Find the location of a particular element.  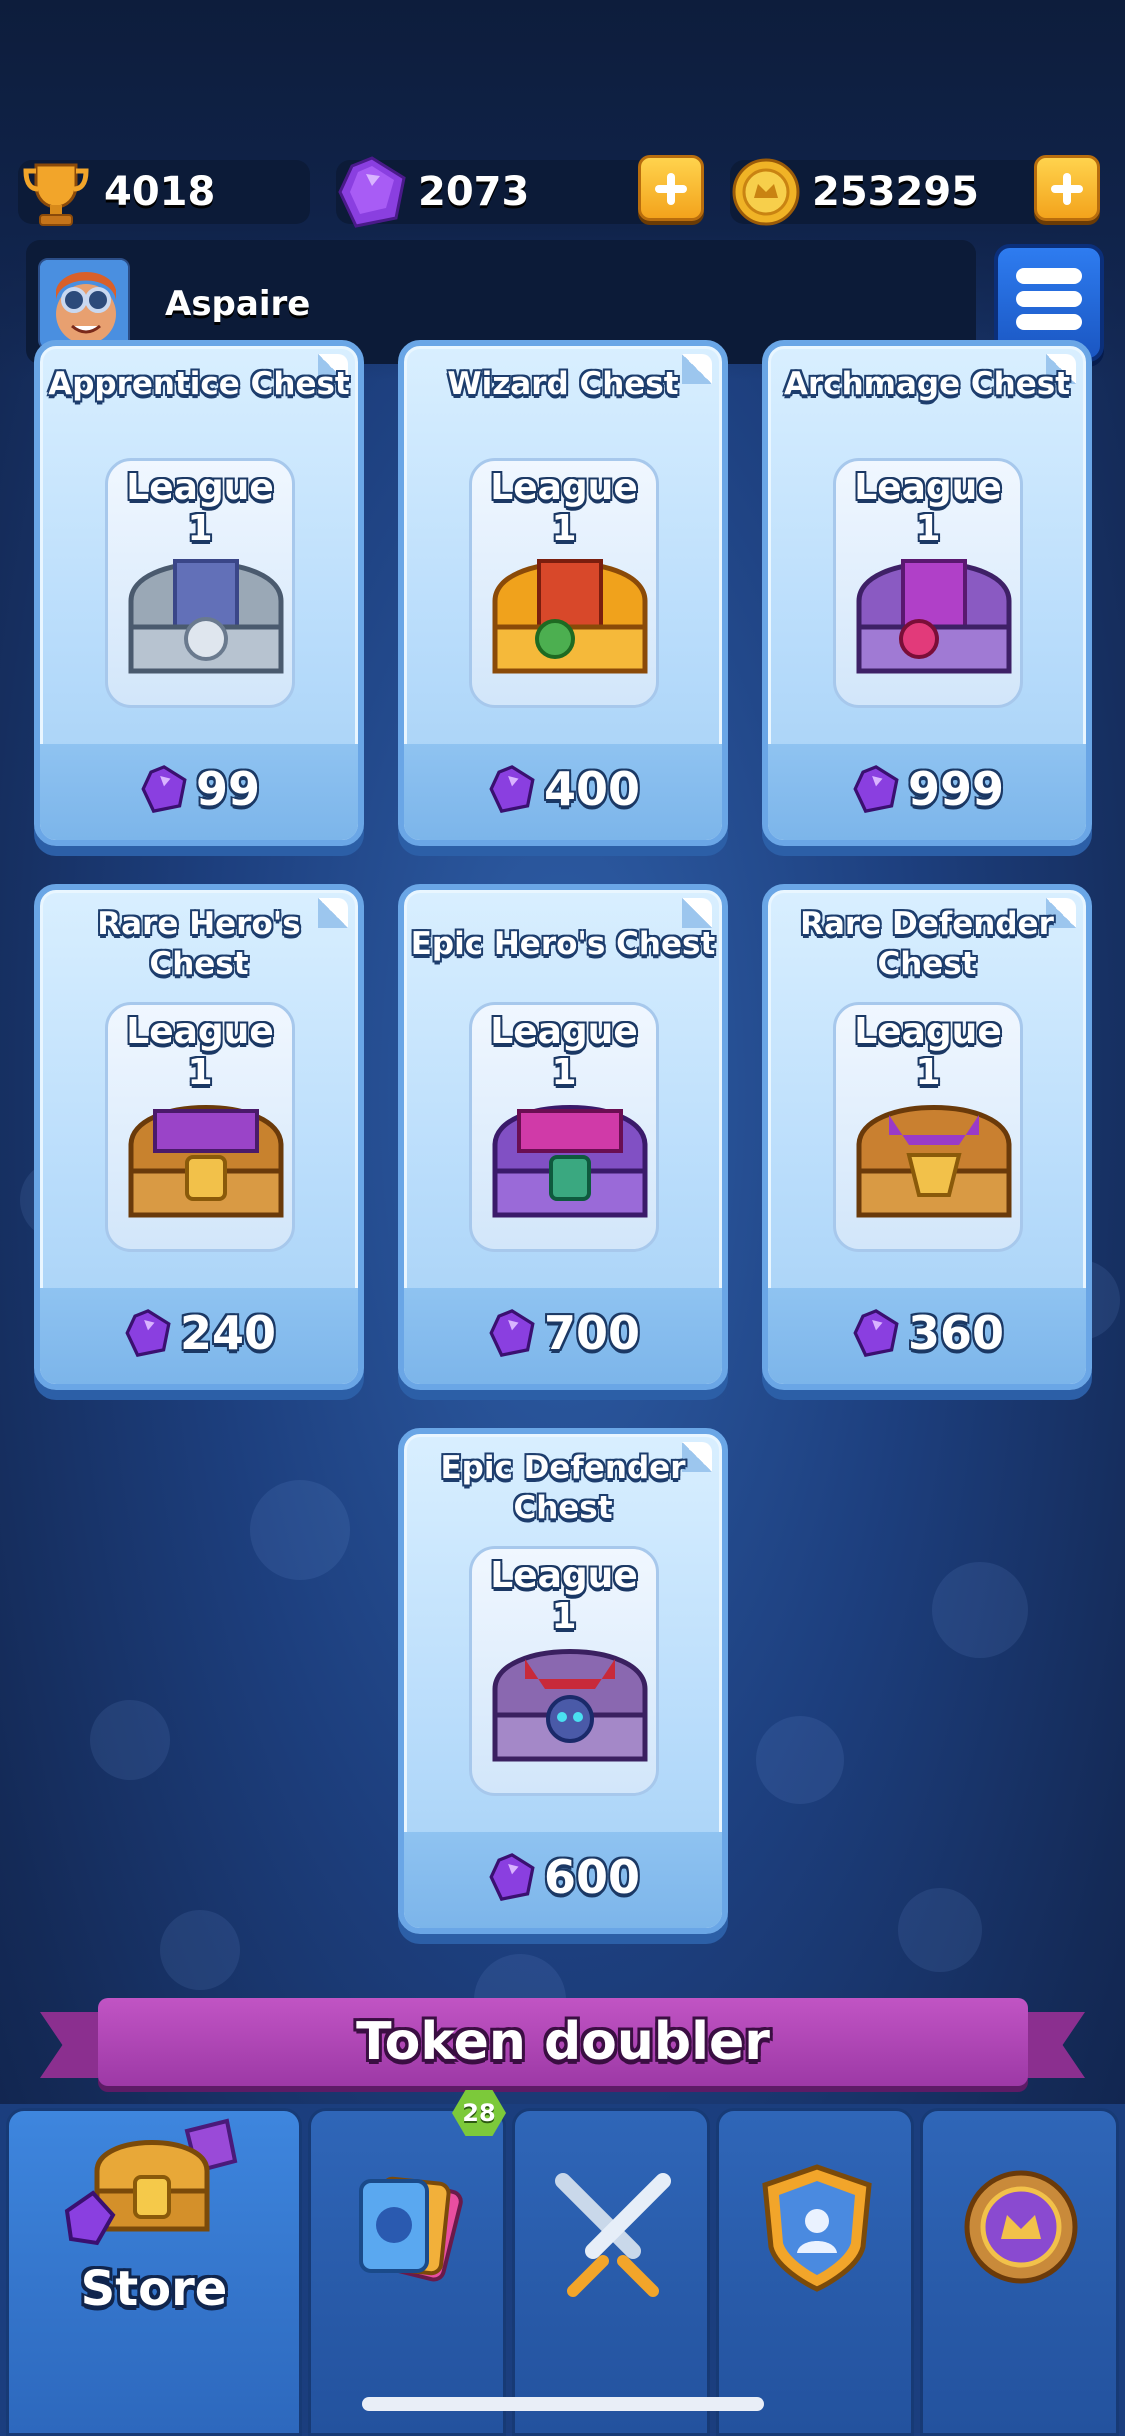

chest-title-line-1: Rare Hero's is located at coordinates (199, 924).